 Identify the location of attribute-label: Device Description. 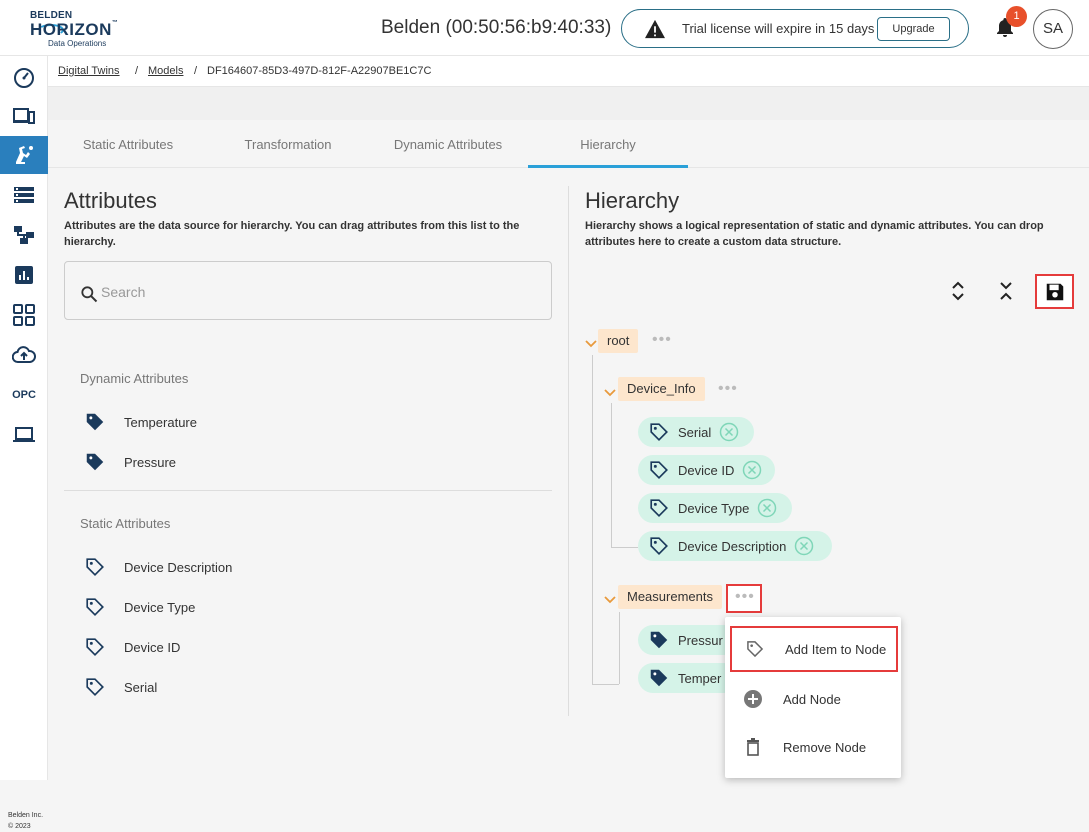
(178, 567).